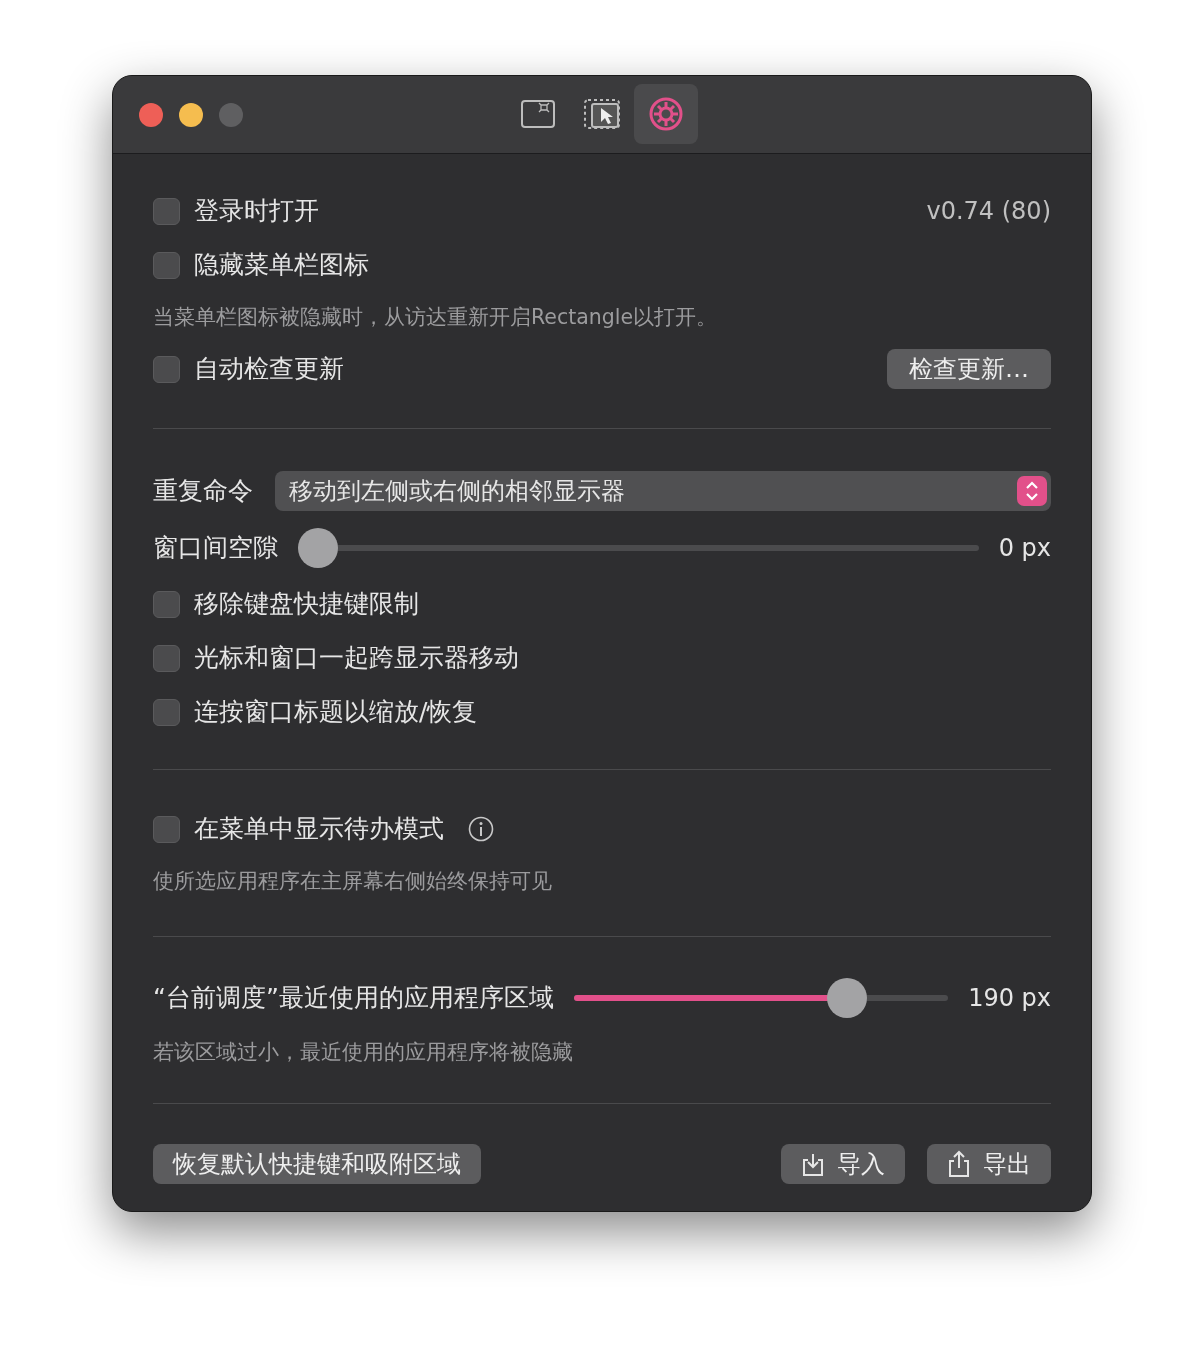  Describe the element at coordinates (215, 548) in the screenshot. I see `slider-label: 窗口间空隙` at that location.